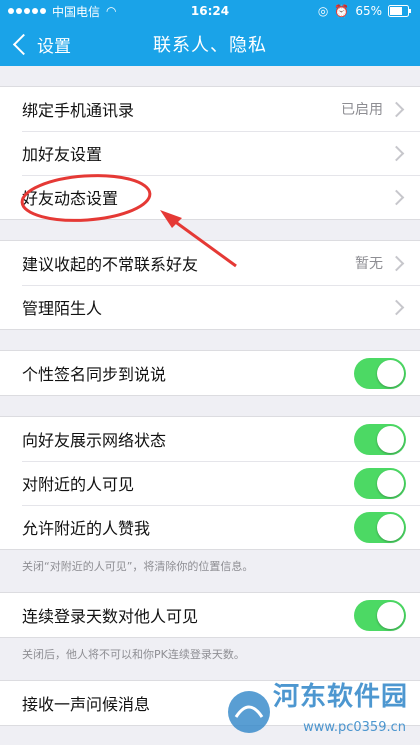  Describe the element at coordinates (210, 44) in the screenshot. I see `navigation-bar: 设置 联系人、隐私` at that location.